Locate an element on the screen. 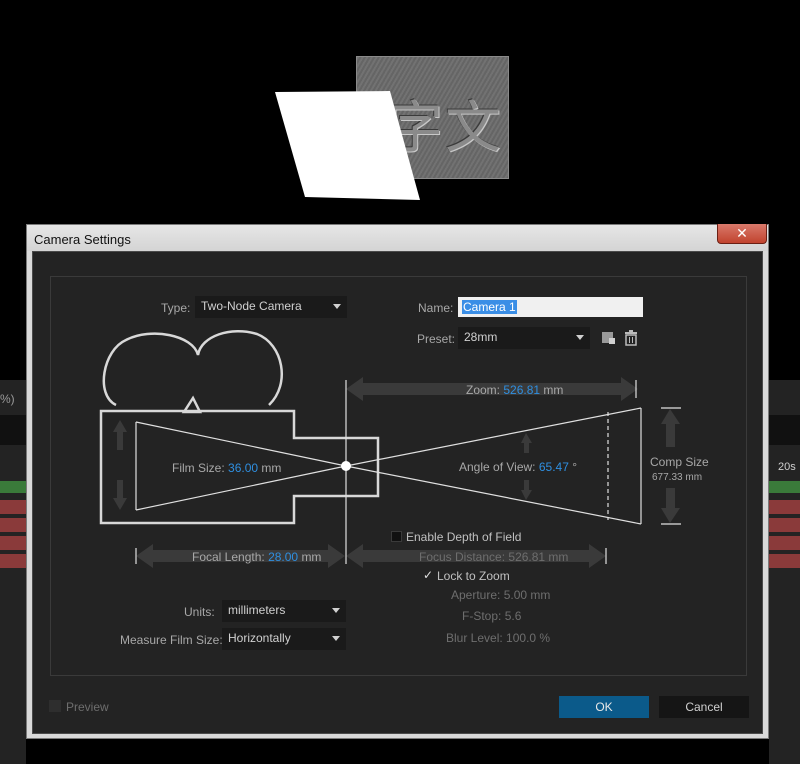 The height and width of the screenshot is (764, 800). type-label: Type: is located at coordinates (176, 308).